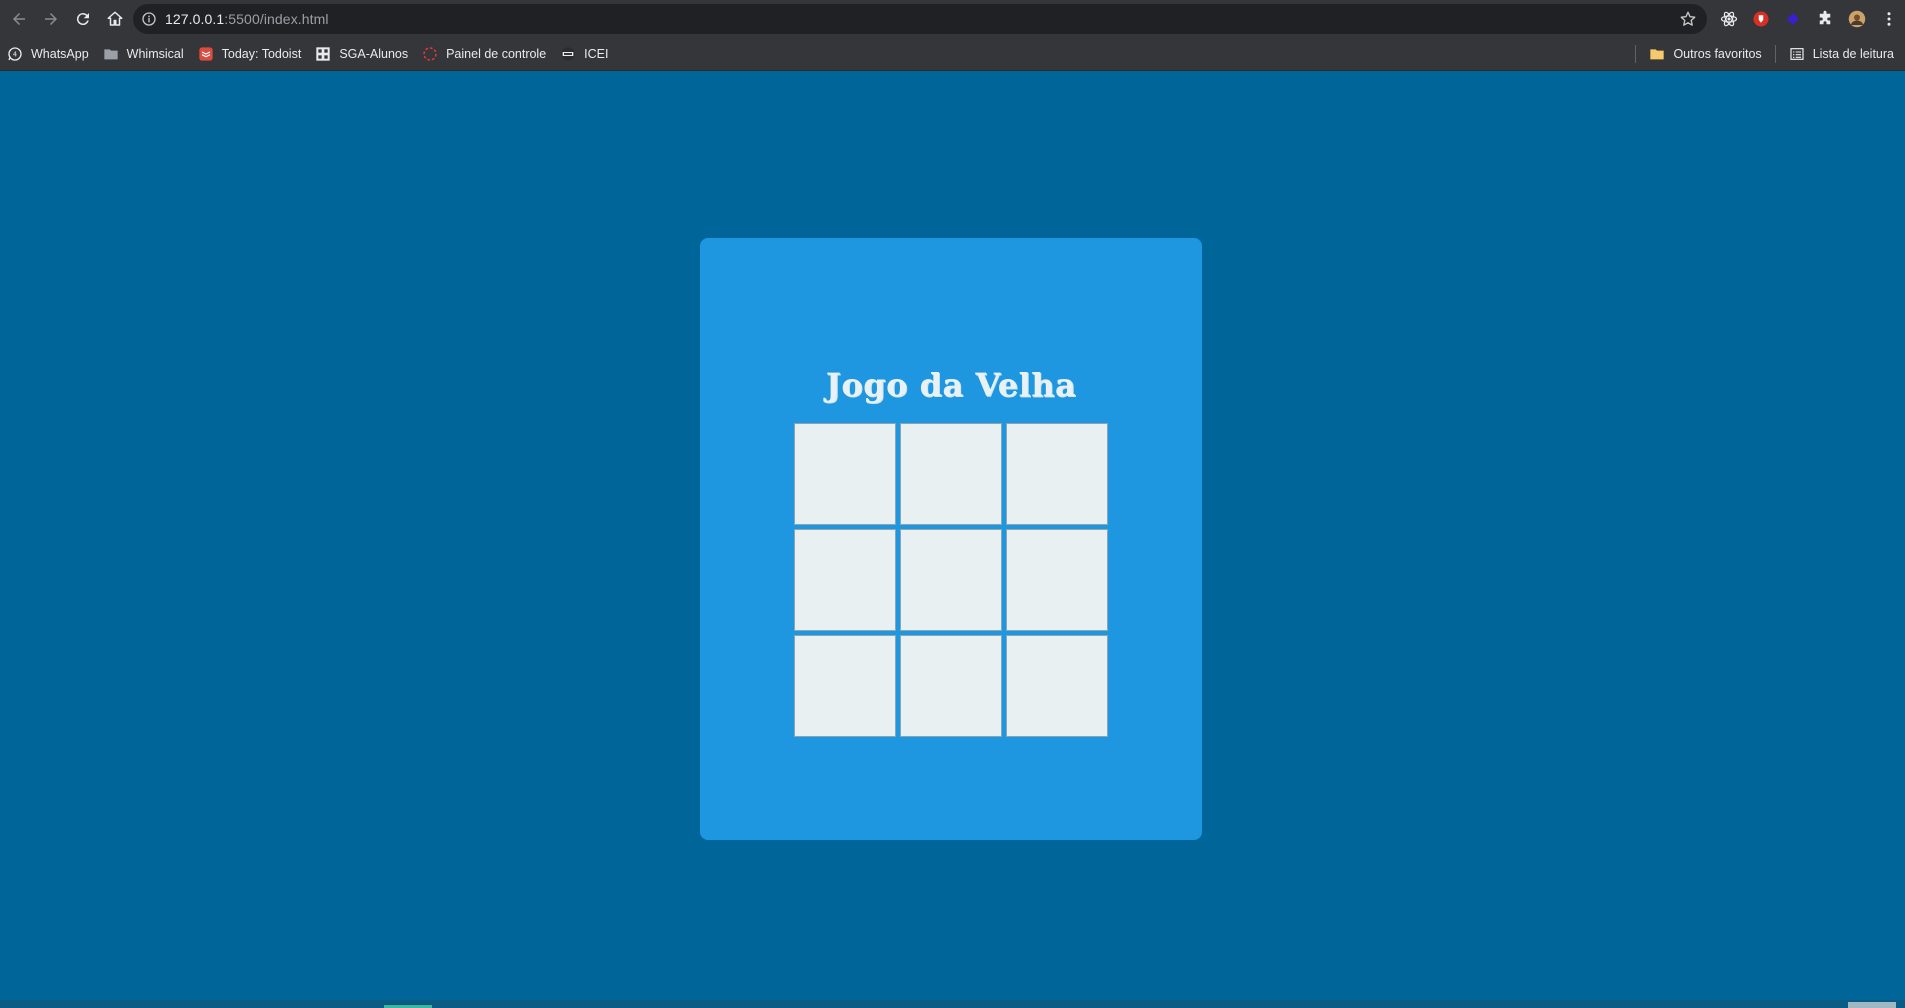 This screenshot has width=1905, height=1008. Describe the element at coordinates (430, 54) in the screenshot. I see `dashed-circle-icon` at that location.